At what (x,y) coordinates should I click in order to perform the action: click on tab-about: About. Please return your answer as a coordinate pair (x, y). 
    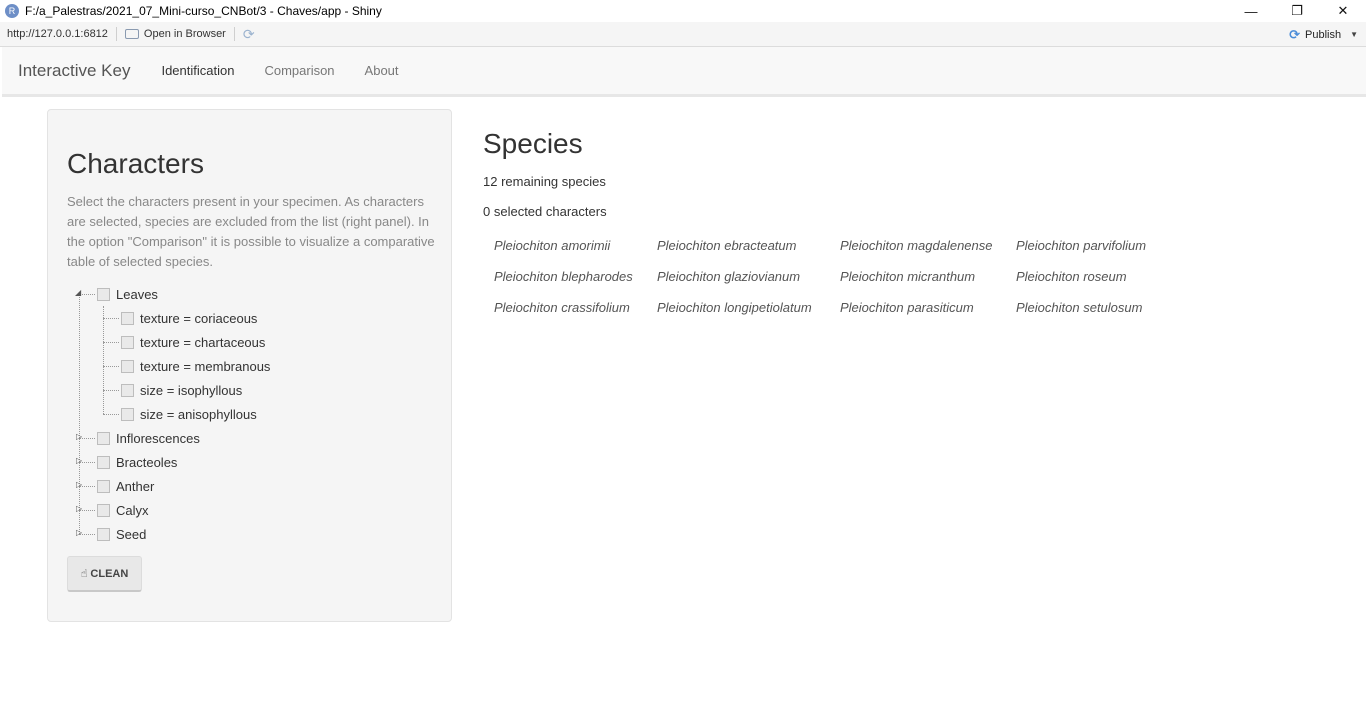
    Looking at the image, I should click on (382, 70).